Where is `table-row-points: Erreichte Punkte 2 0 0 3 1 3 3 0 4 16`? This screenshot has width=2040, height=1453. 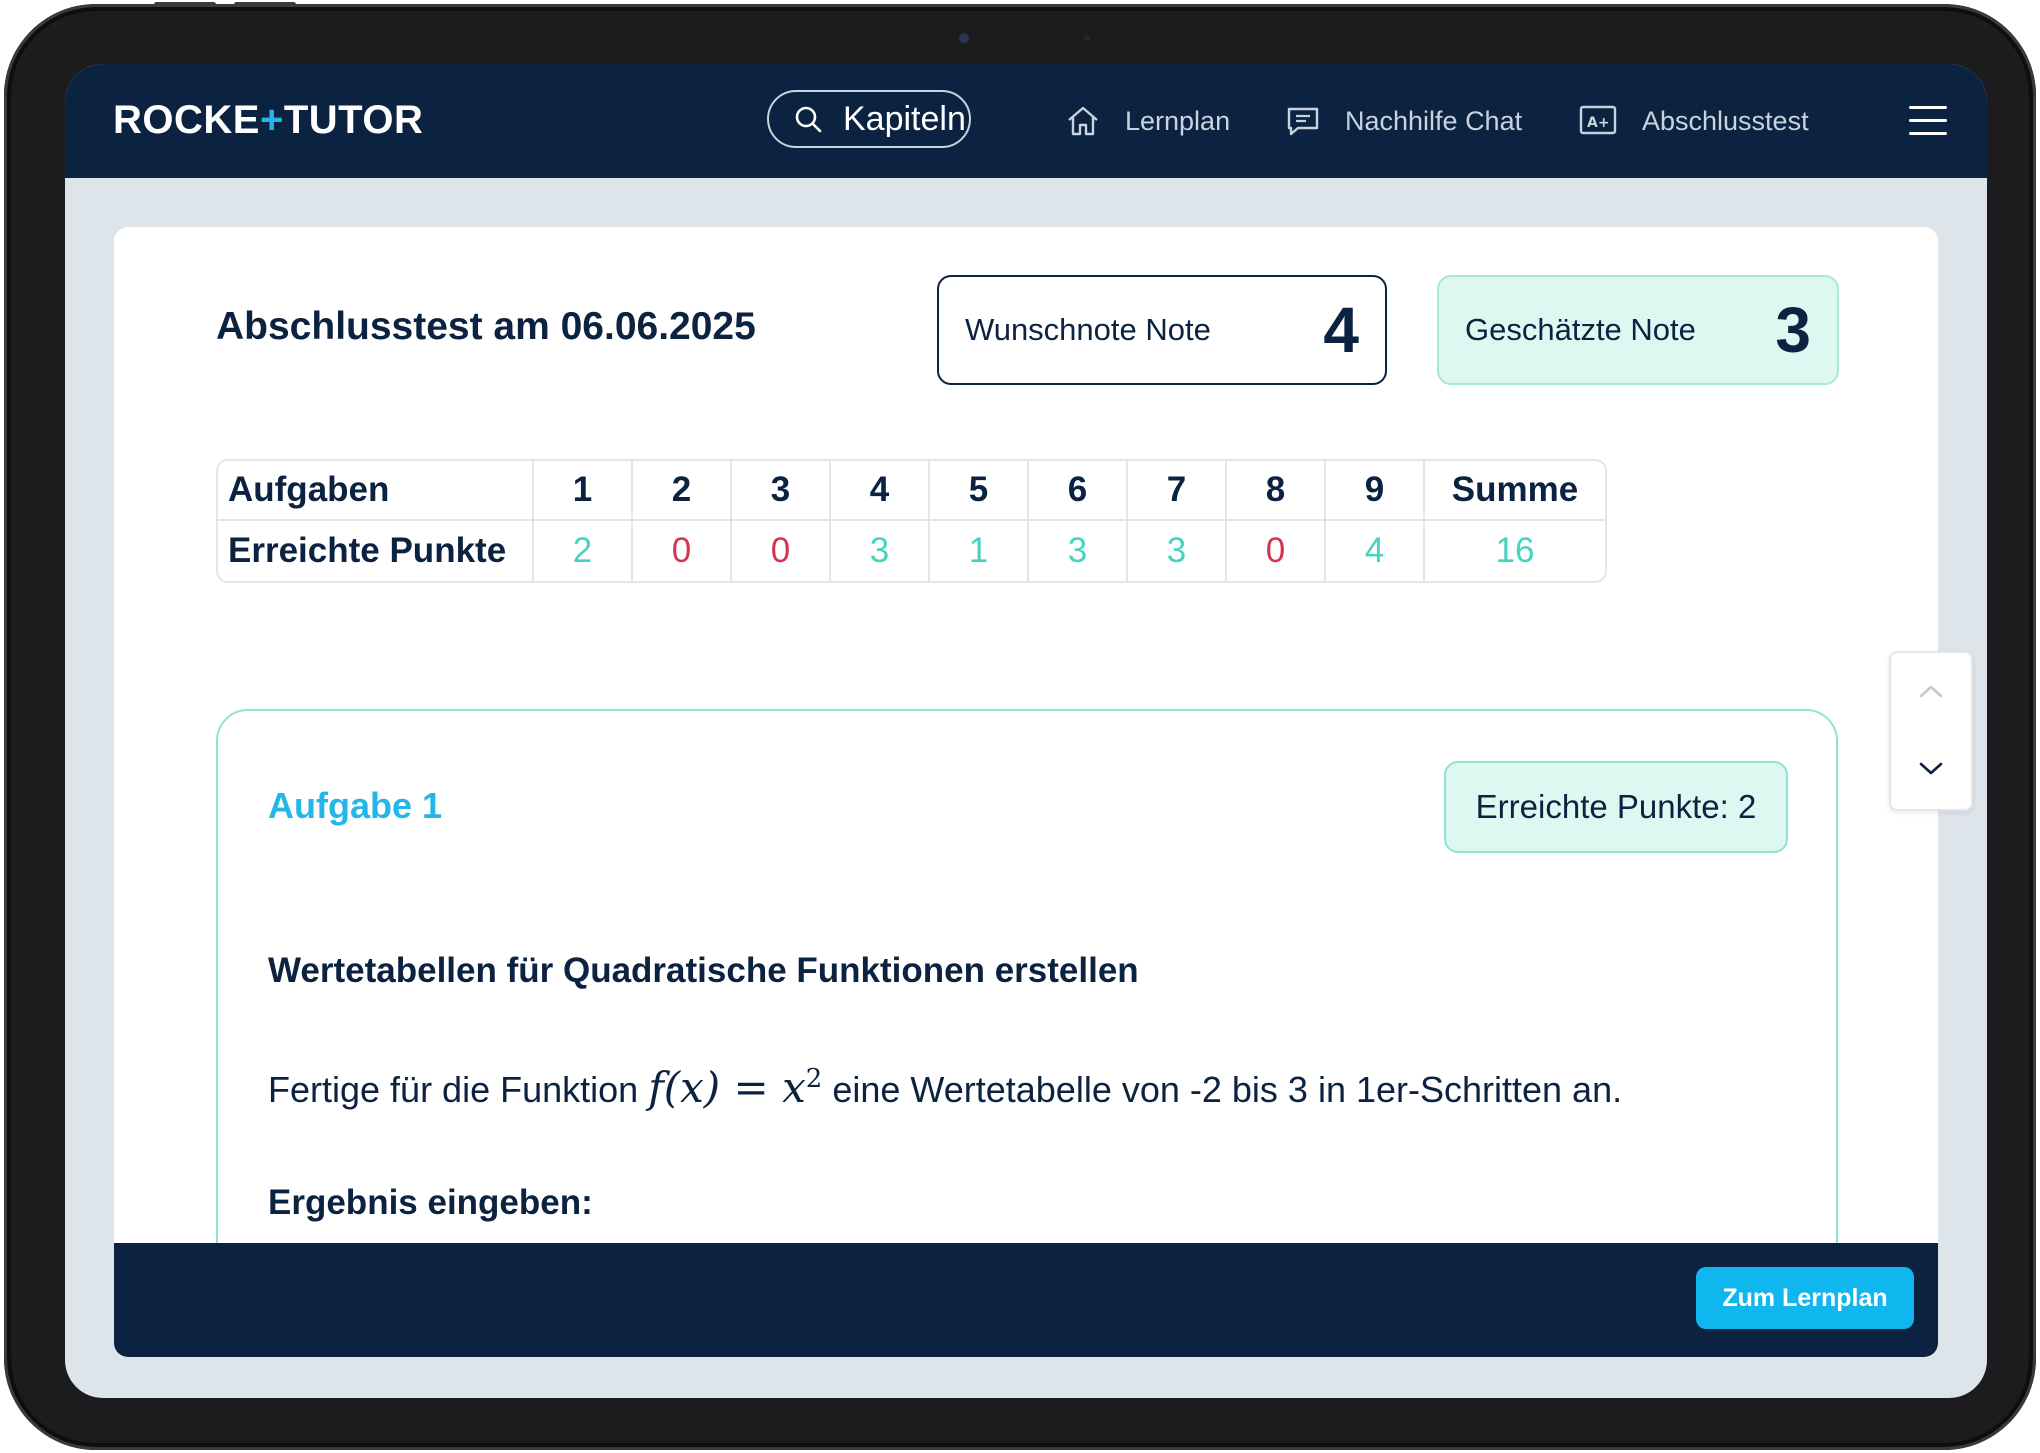
table-row-points: Erreichte Punkte 2 0 0 3 1 3 3 0 4 16 is located at coordinates (911, 551).